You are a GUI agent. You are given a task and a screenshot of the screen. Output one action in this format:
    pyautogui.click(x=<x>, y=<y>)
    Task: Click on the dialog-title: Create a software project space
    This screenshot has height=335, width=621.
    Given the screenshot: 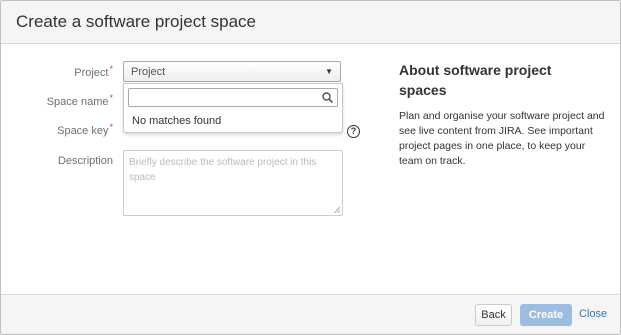 What is the action you would take?
    pyautogui.click(x=136, y=21)
    